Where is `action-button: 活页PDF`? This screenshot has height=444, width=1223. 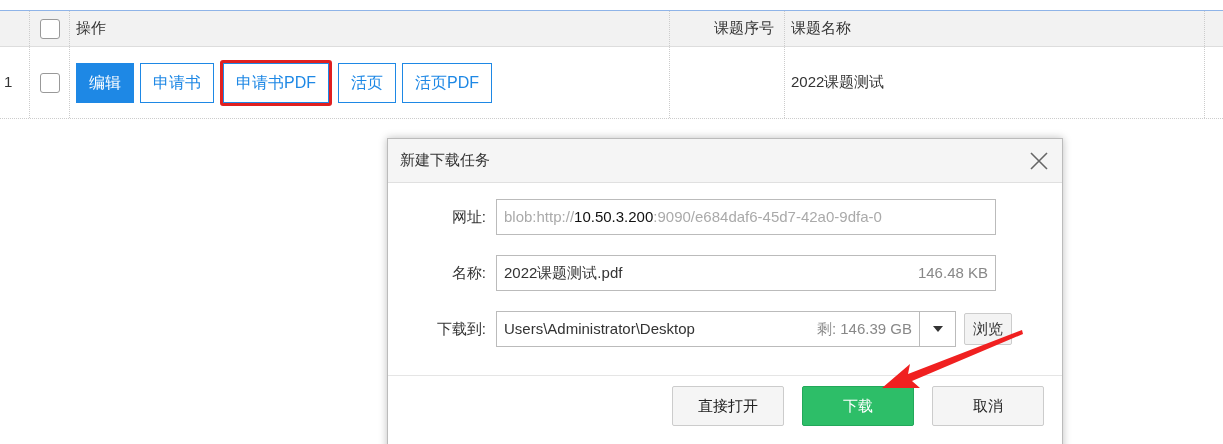
action-button: 活页PDF is located at coordinates (447, 82).